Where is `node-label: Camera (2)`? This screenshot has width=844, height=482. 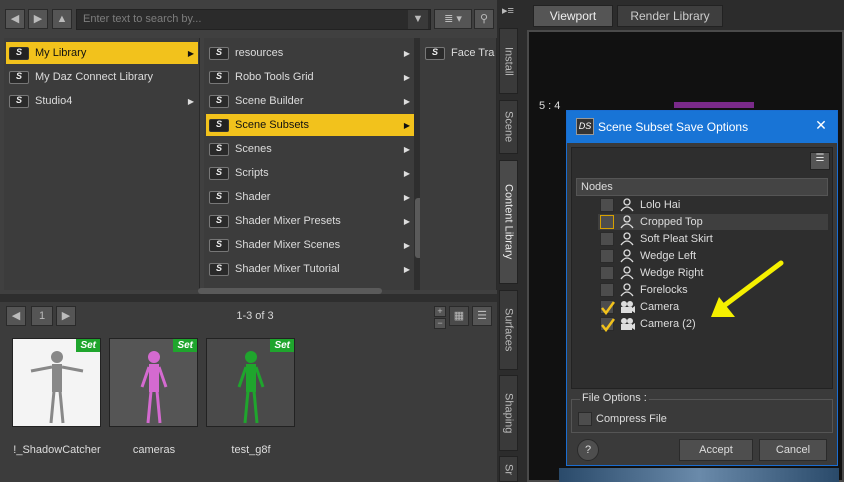 node-label: Camera (2) is located at coordinates (668, 324).